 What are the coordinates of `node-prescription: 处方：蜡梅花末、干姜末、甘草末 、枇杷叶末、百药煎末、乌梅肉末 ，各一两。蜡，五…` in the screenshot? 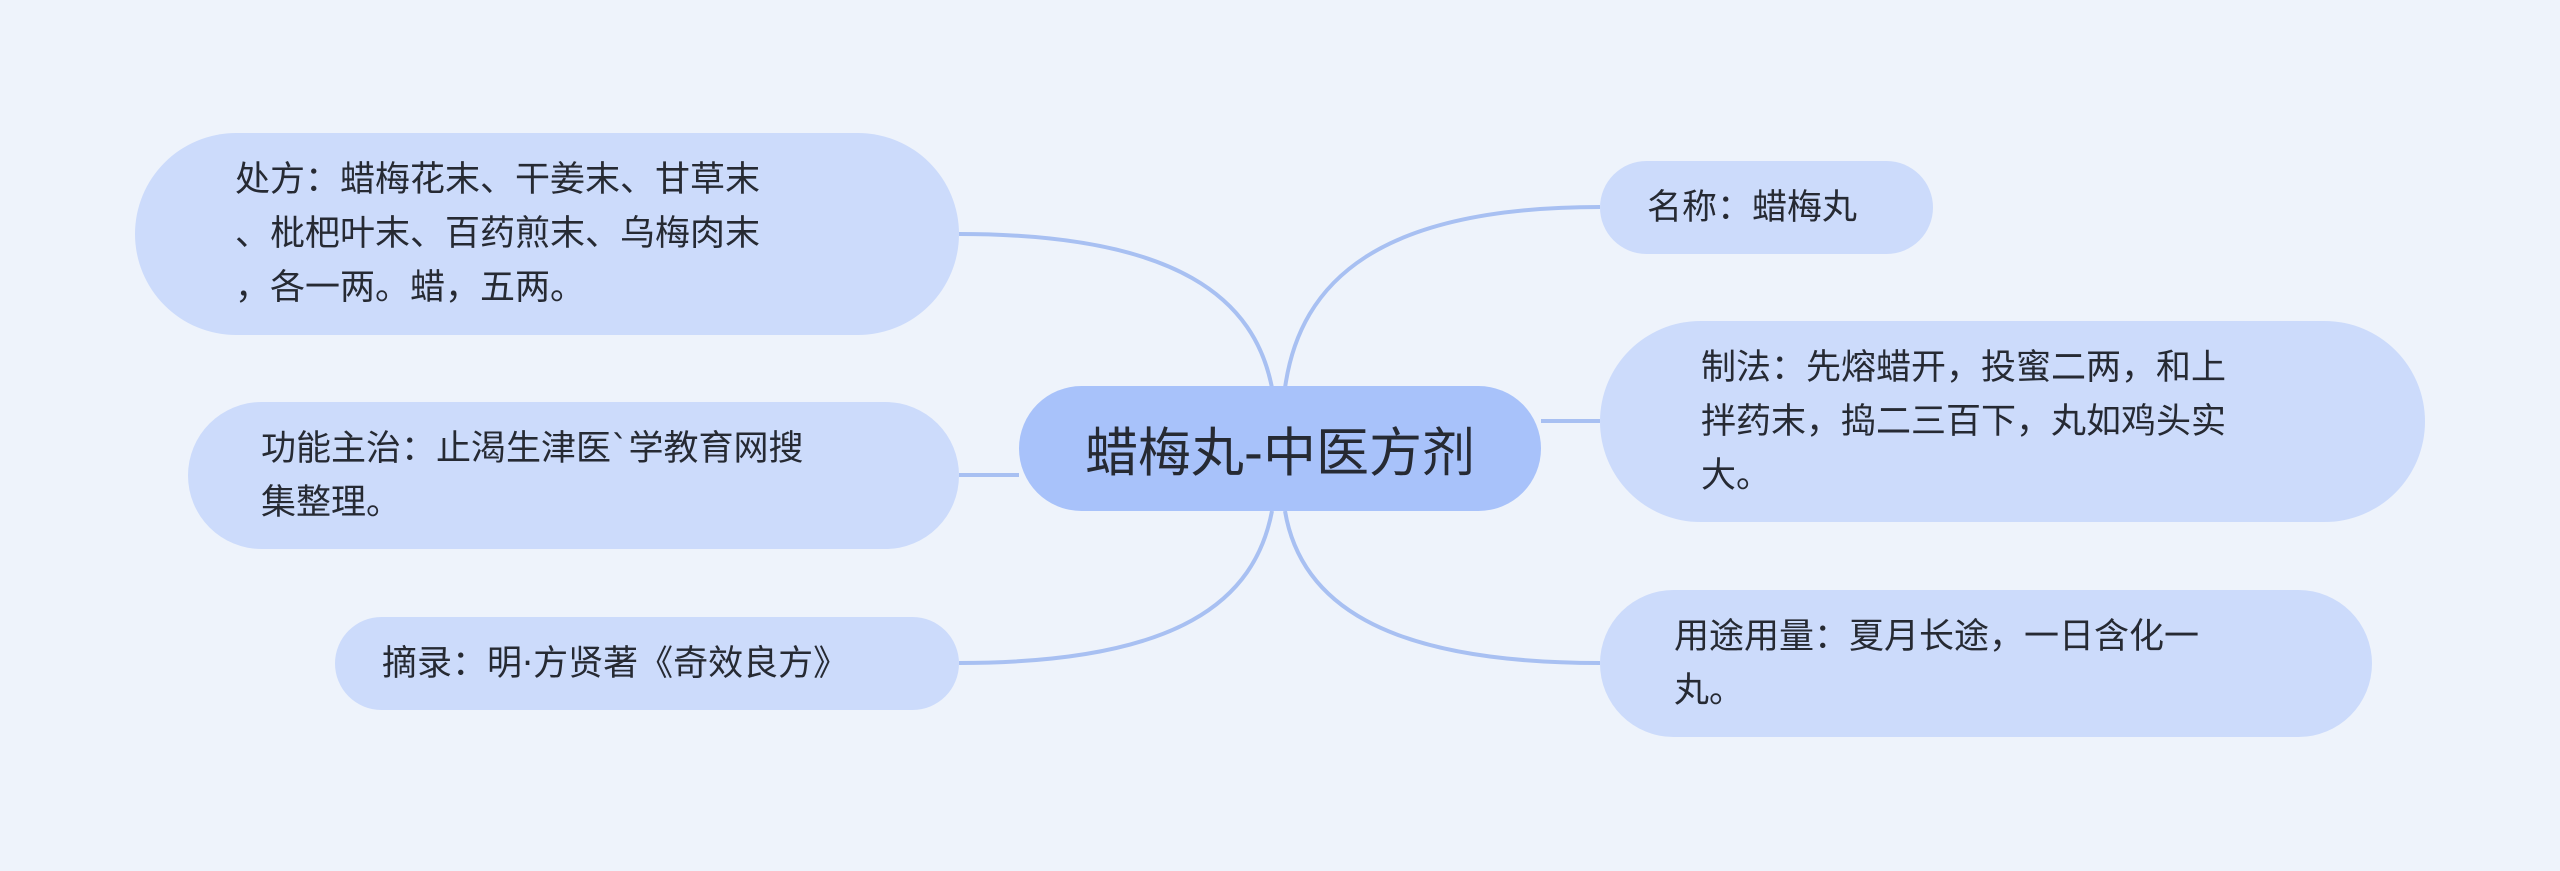 It's located at (547, 234).